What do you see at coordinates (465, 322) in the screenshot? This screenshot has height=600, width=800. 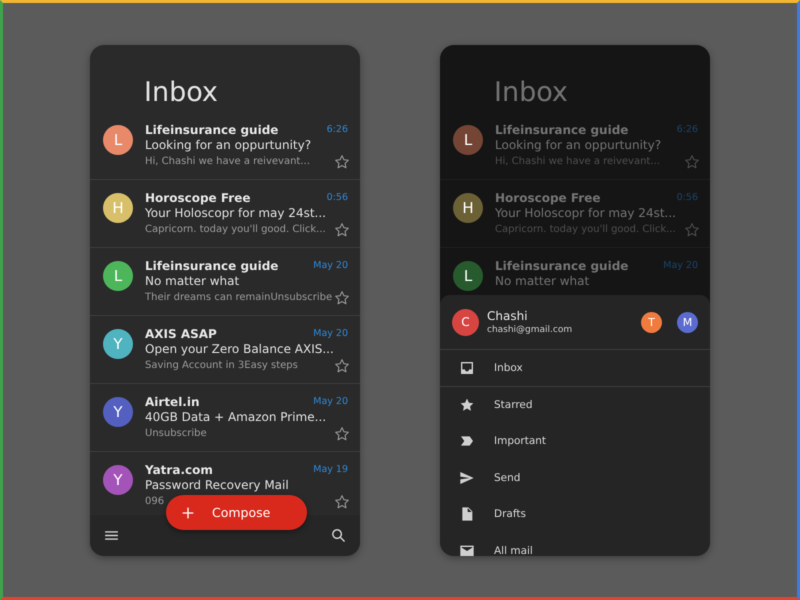 I see `account-avatar: C` at bounding box center [465, 322].